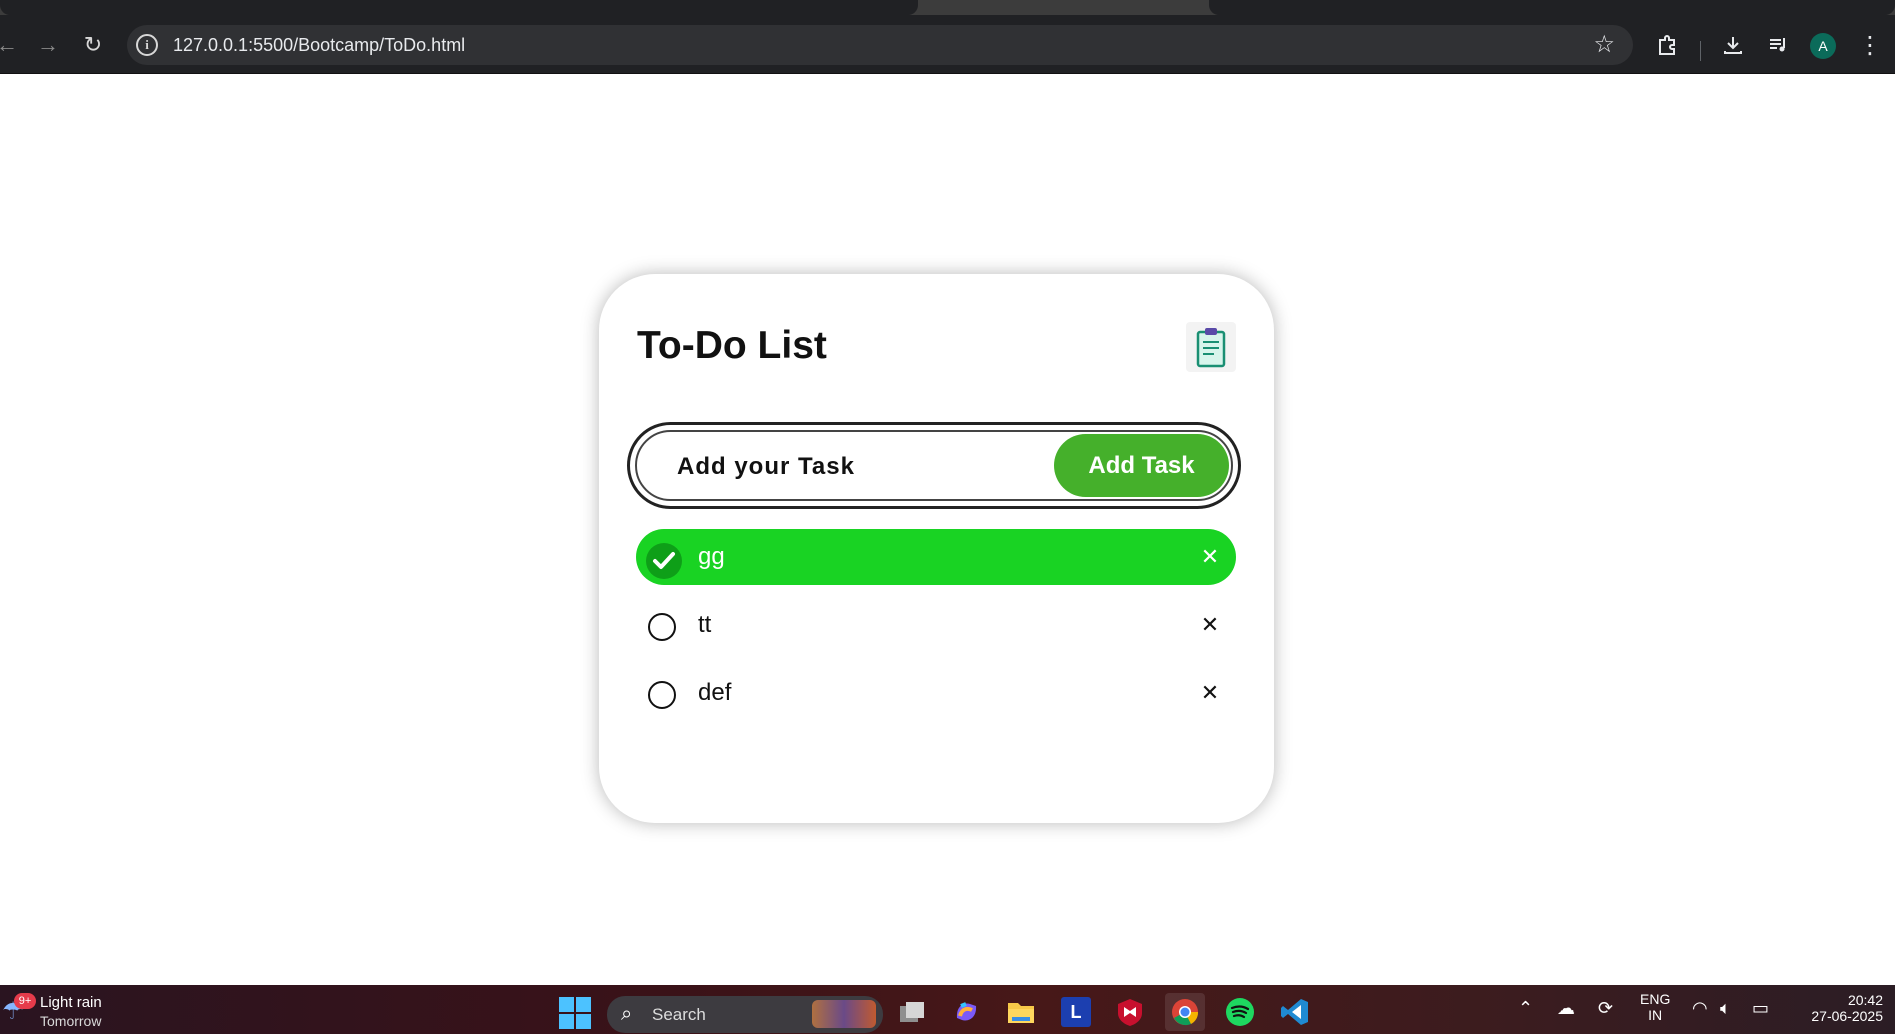  Describe the element at coordinates (1778, 45) in the screenshot. I see `media-icon` at that location.